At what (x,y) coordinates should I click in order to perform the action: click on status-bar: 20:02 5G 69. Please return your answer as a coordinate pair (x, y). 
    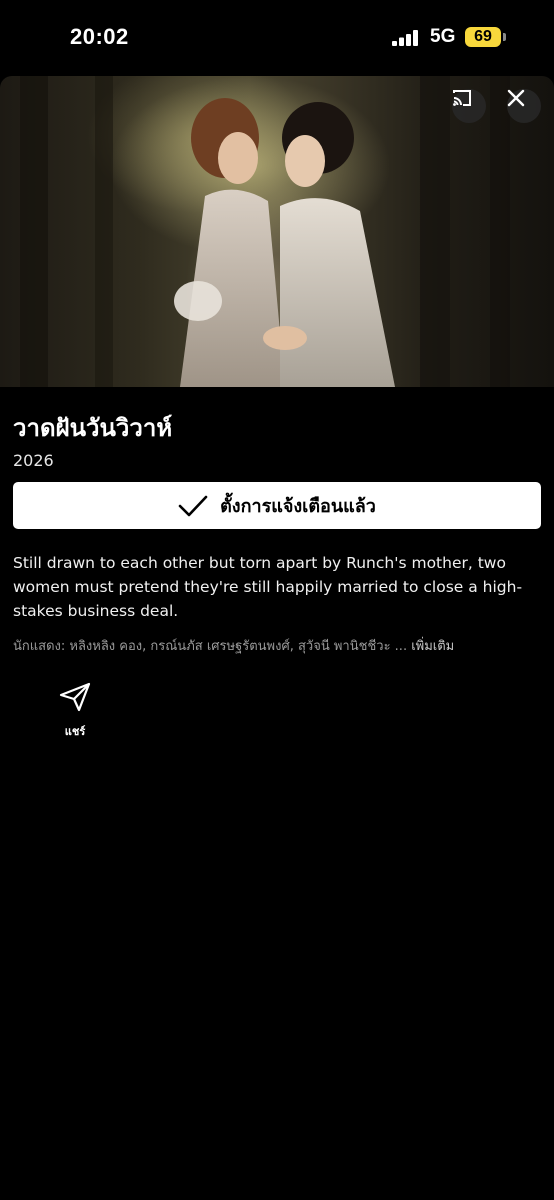
    Looking at the image, I should click on (277, 38).